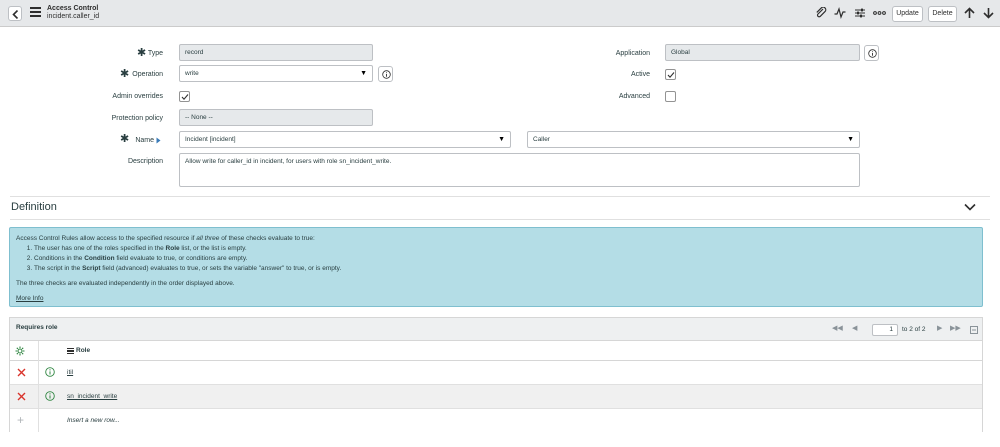 This screenshot has height=447, width=1000. I want to click on admin-overrides-checkbox, so click(184, 96).